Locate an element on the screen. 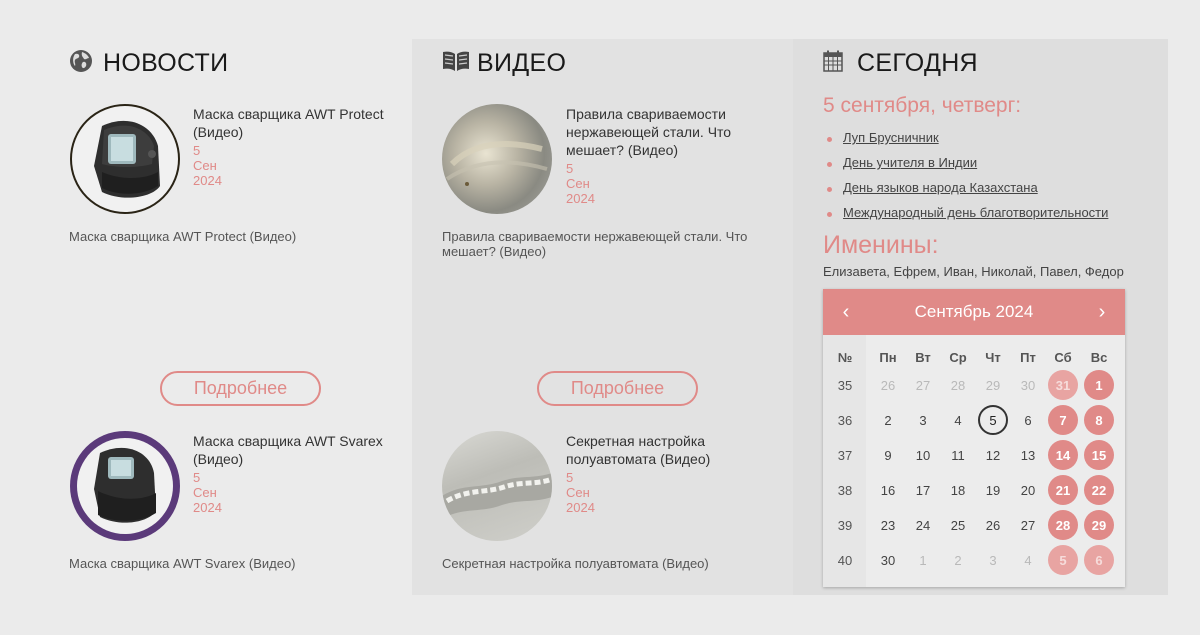 The width and height of the screenshot is (1200, 635). weekday-header: Вт is located at coordinates (923, 357).